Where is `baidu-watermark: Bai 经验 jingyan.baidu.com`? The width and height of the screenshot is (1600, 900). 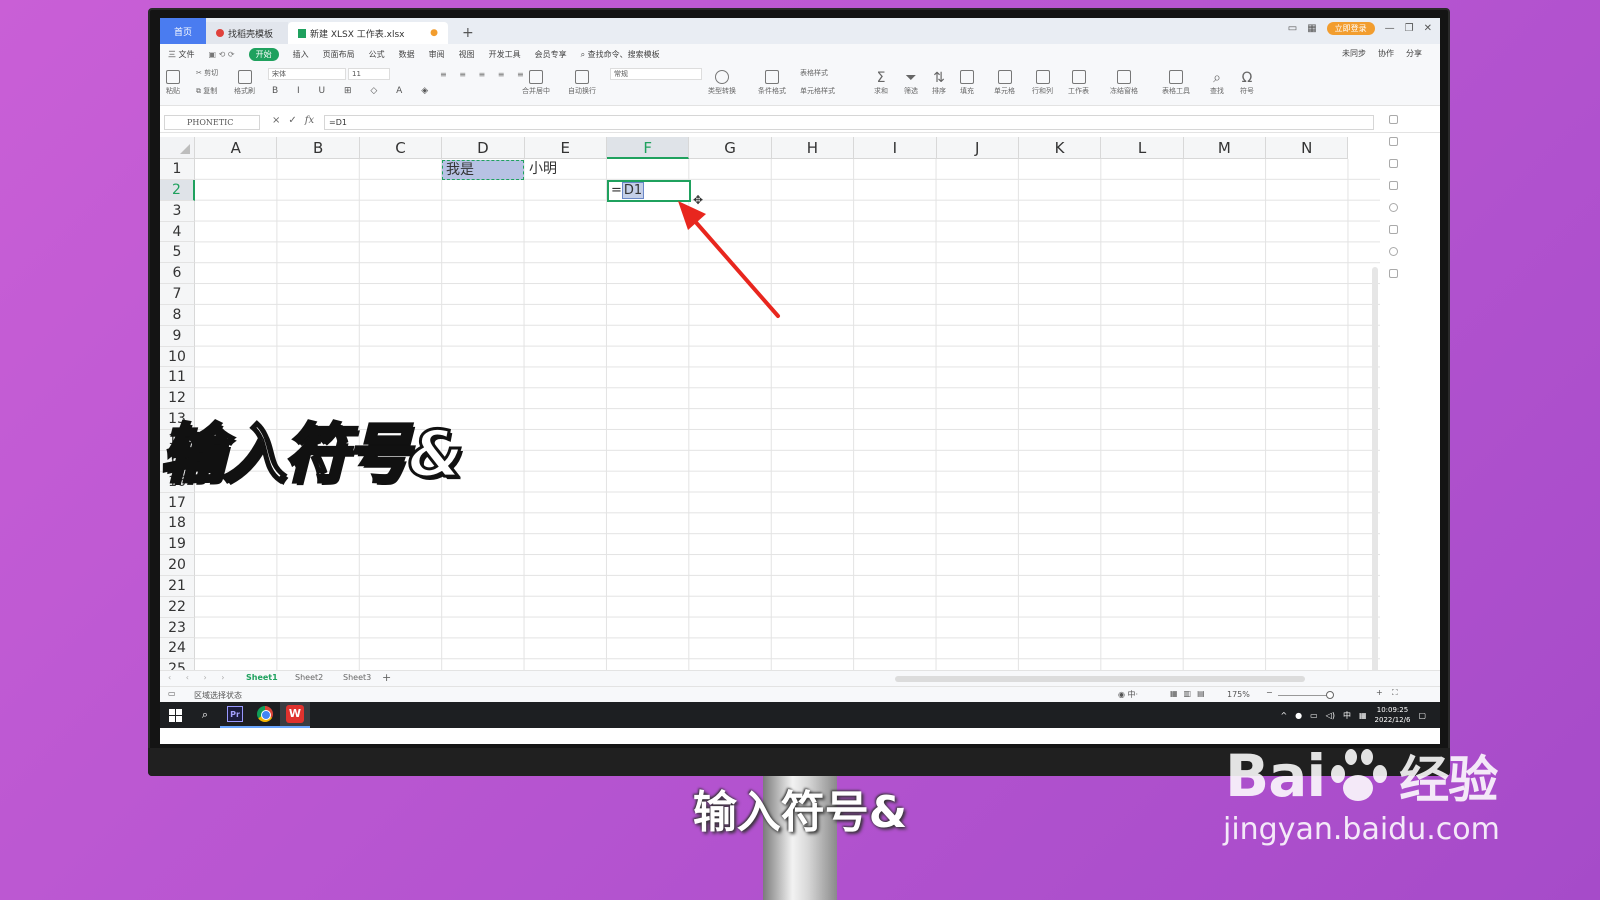
baidu-watermark: Bai 经验 jingyan.baidu.com is located at coordinates (1361, 793).